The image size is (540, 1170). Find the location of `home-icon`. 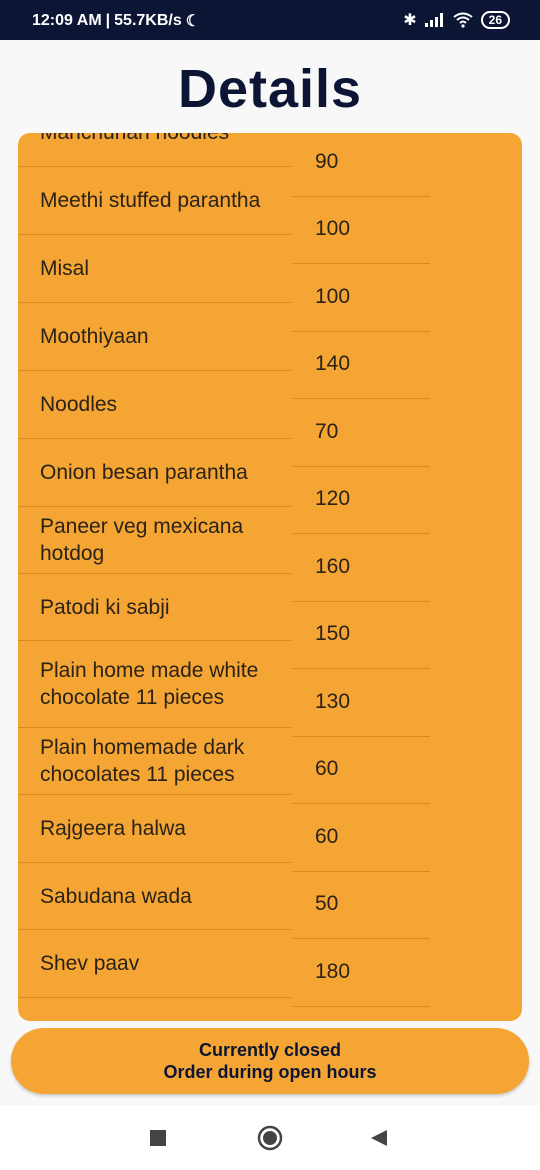

home-icon is located at coordinates (270, 1138).